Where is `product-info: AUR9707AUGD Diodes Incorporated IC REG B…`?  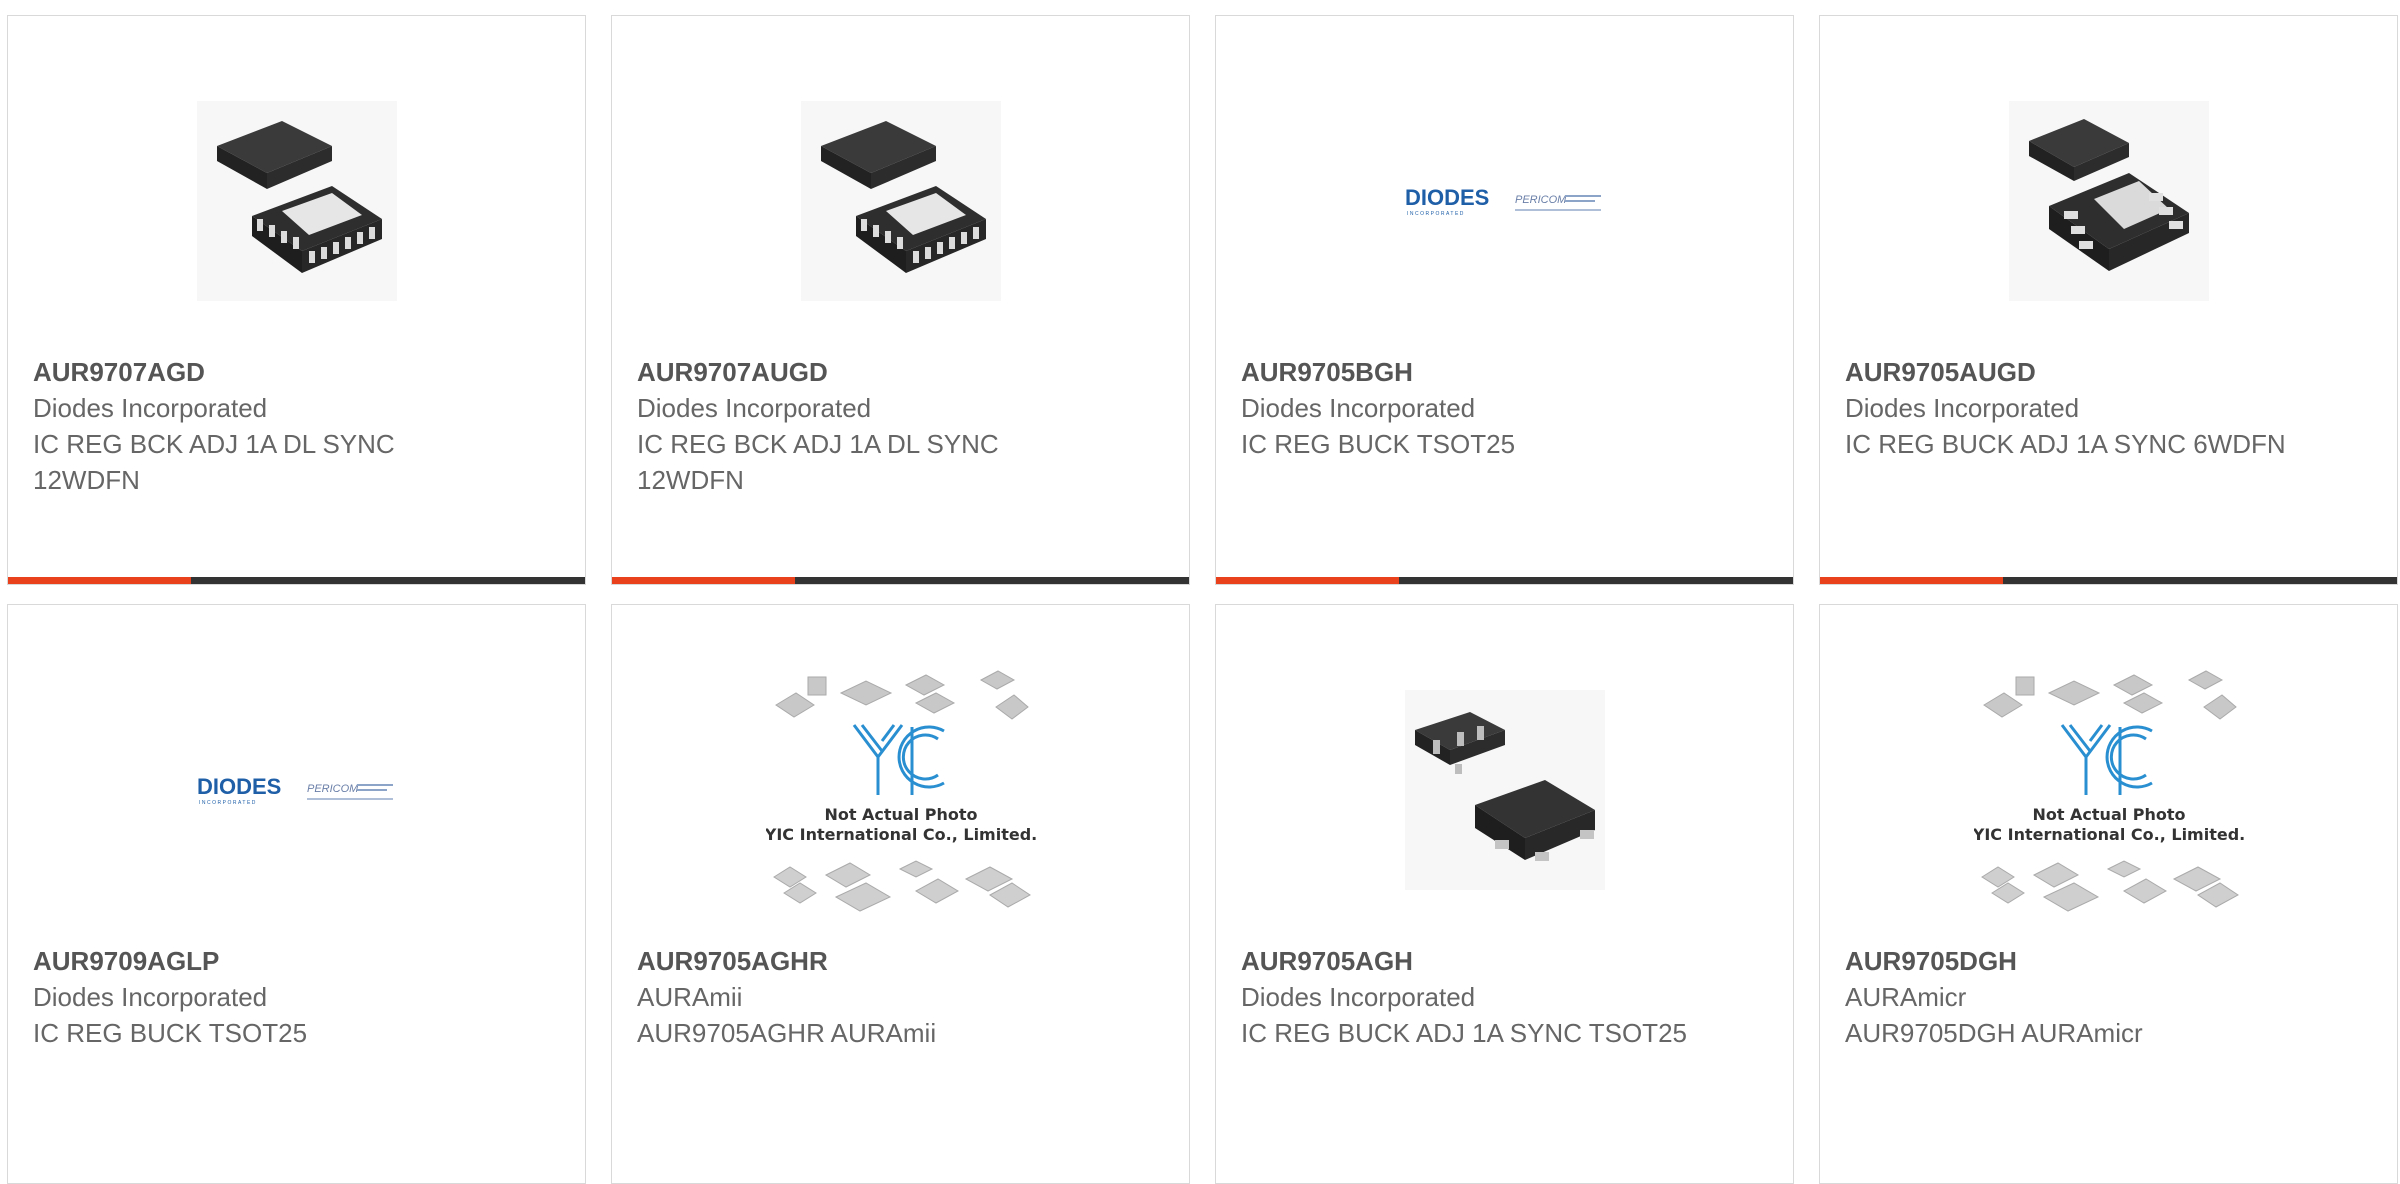 product-info: AUR9707AUGD Diodes Incorporated IC REG B… is located at coordinates (903, 426).